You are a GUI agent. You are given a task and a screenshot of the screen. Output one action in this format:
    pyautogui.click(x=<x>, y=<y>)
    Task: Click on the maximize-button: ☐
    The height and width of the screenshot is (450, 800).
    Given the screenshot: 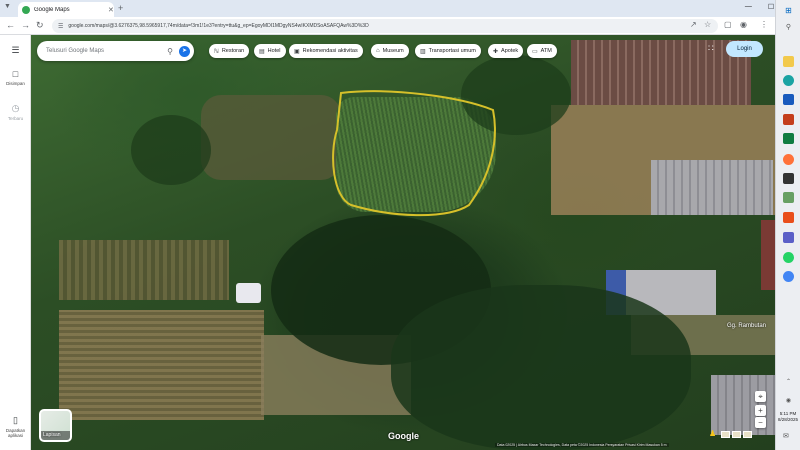 What is the action you would take?
    pyautogui.click(x=771, y=7)
    